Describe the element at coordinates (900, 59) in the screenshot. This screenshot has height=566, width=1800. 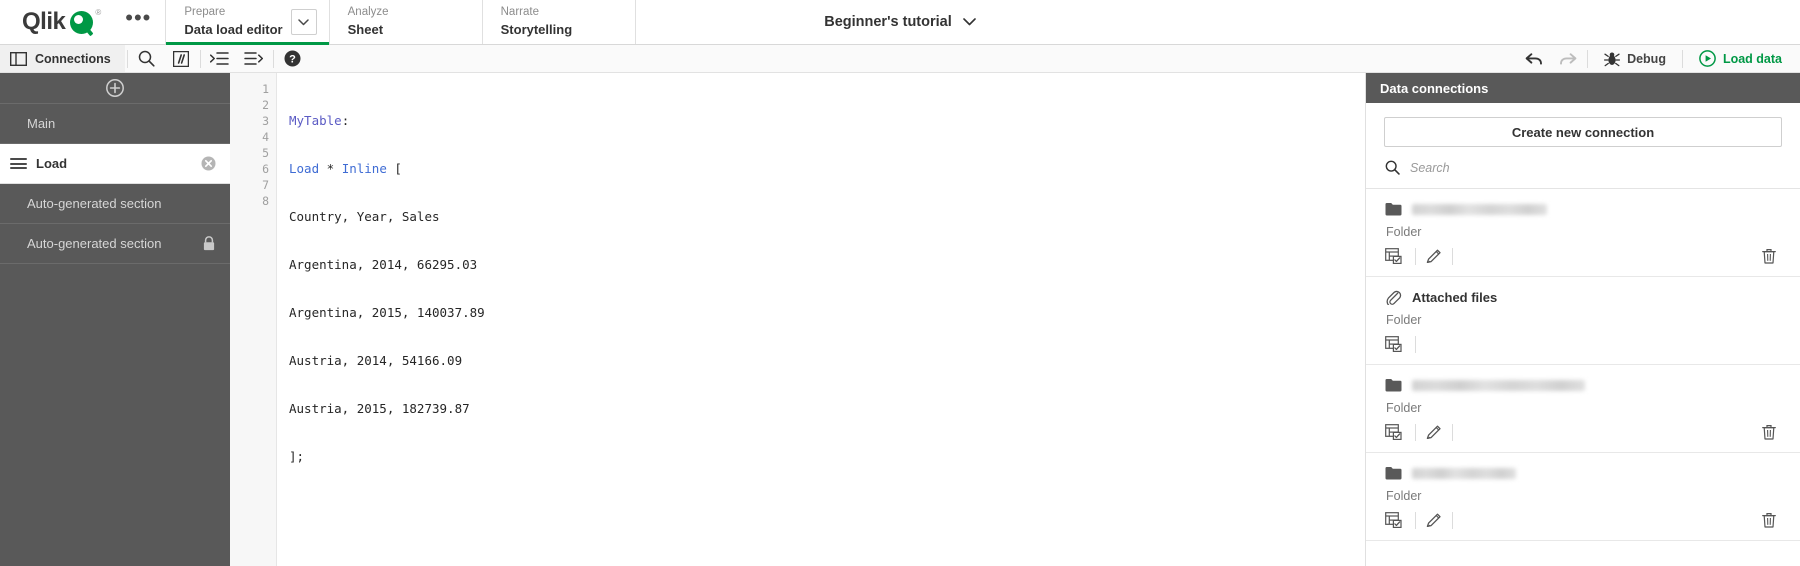
I see `editor-toolbar: Connections ? Debug Load data` at that location.